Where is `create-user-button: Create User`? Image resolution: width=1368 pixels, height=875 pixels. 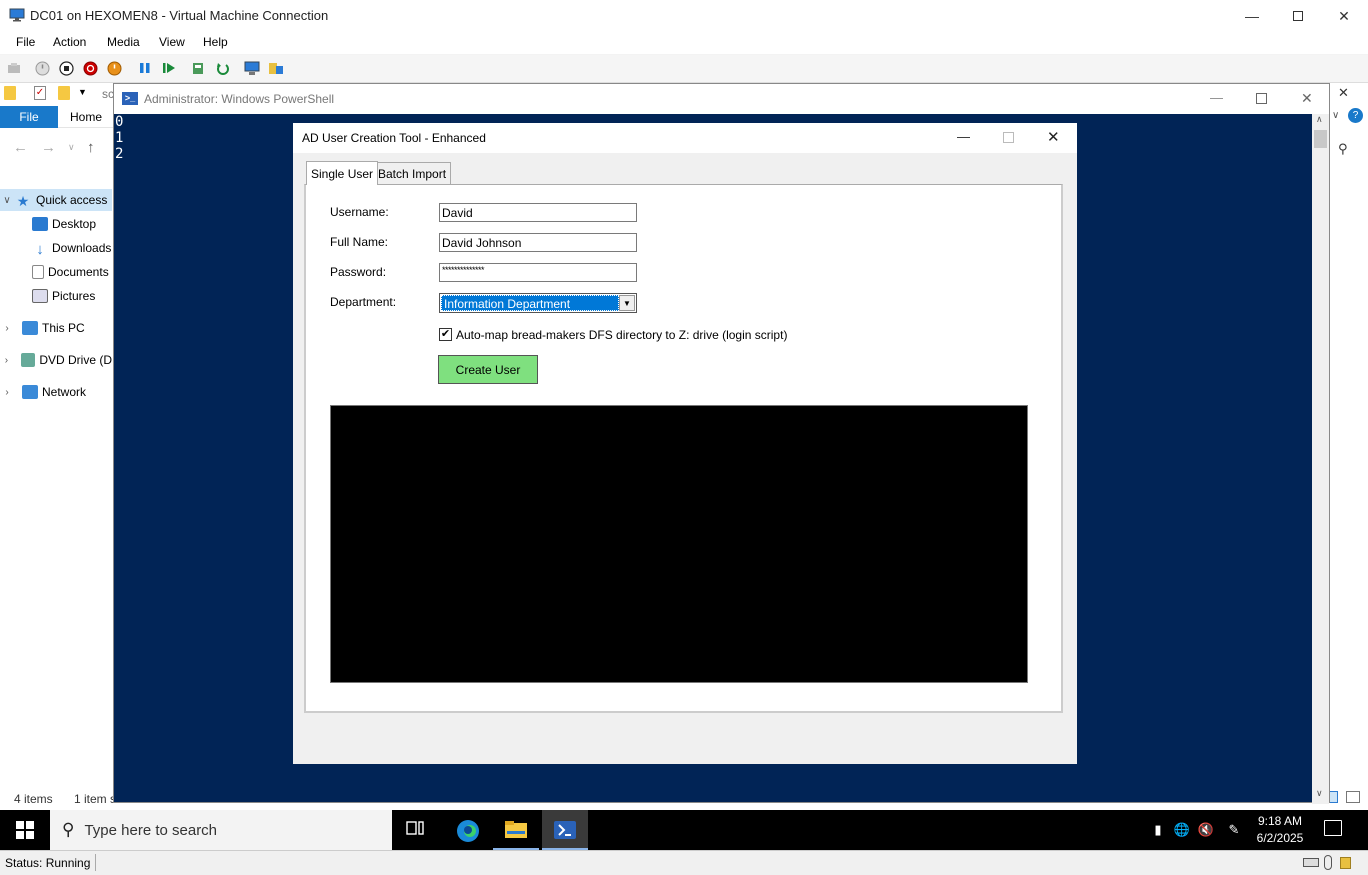
create-user-button: Create User is located at coordinates (488, 369).